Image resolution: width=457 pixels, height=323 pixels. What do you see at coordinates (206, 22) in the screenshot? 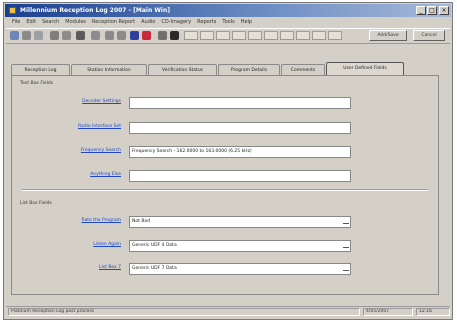
I see `menu-reports: Reports` at bounding box center [206, 22].